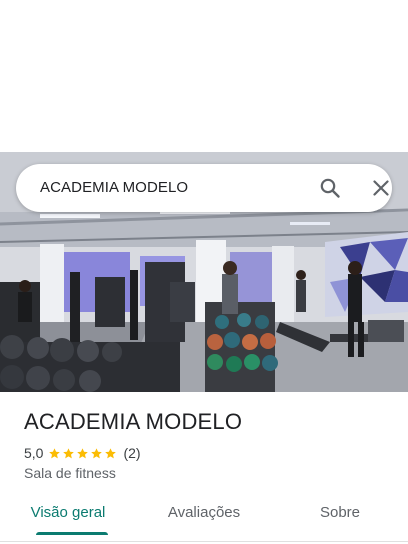 The width and height of the screenshot is (408, 544). What do you see at coordinates (72, 533) in the screenshot?
I see `active-tab-indicator` at bounding box center [72, 533].